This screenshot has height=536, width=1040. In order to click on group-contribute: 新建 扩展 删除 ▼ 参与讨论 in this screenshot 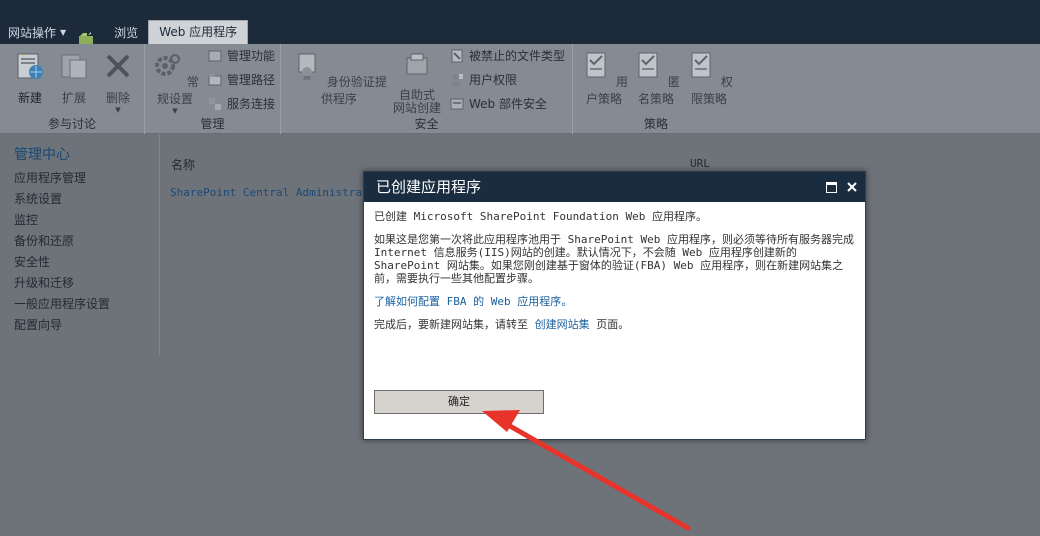, I will do `click(72, 89)`.